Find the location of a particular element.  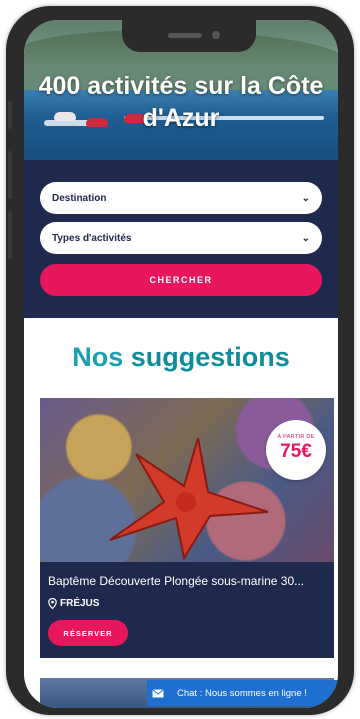

activity-card-location-label: FRÉJUS is located at coordinates (80, 603).